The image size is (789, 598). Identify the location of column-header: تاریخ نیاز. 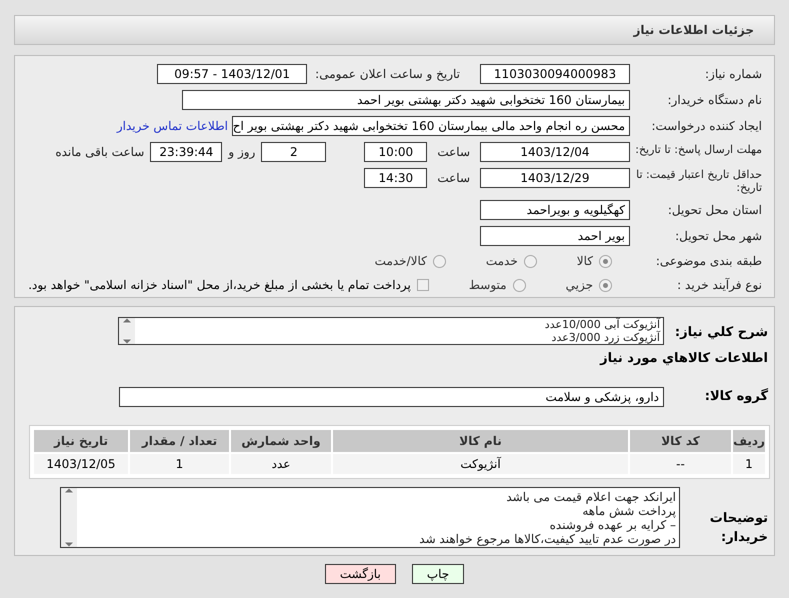
(81, 440).